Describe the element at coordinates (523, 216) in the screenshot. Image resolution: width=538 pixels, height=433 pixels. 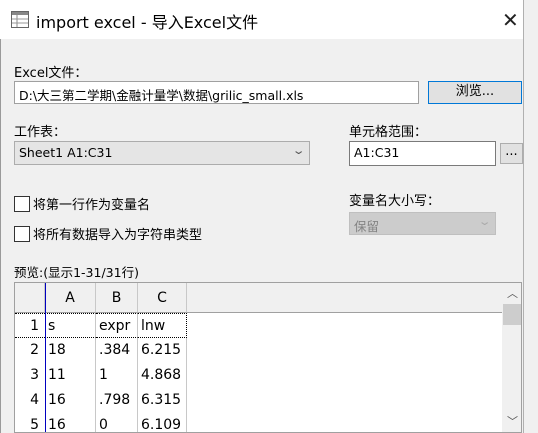
I see `window-right-border` at that location.